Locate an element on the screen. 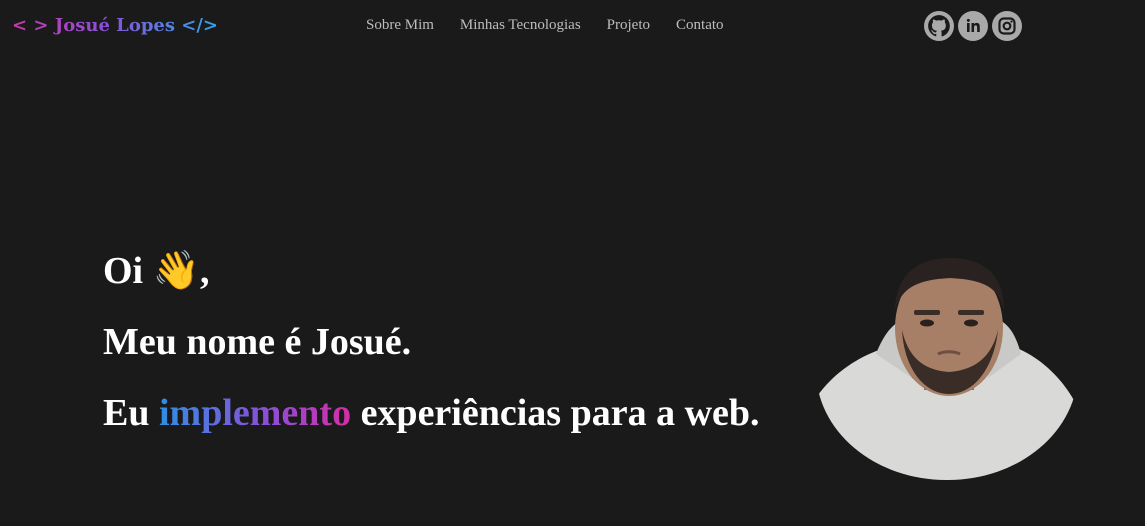 The height and width of the screenshot is (526, 1145). nav-link-minhas-tecnologias: Minhas Tecnologias is located at coordinates (520, 25).